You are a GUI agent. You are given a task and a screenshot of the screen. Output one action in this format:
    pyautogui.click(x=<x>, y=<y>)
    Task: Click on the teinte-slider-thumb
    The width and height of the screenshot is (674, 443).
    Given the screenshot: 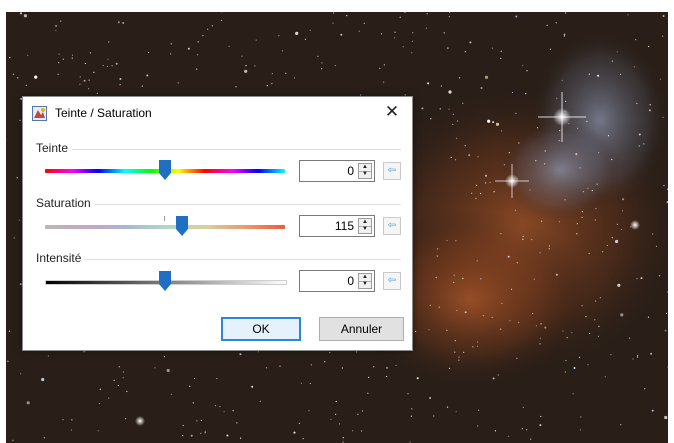 What is the action you would take?
    pyautogui.click(x=165, y=170)
    